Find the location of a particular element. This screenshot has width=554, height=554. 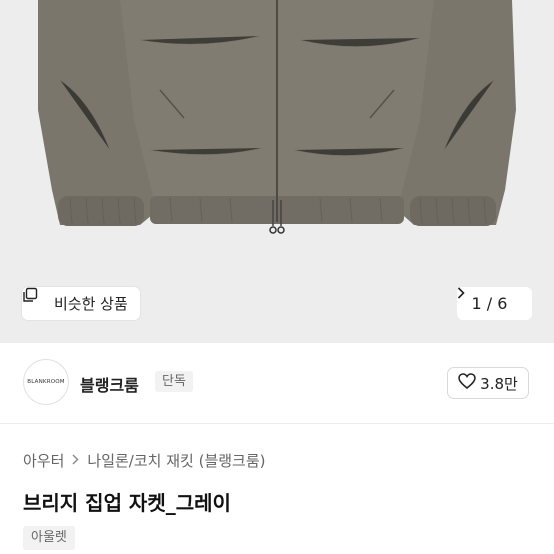

shop-logo: BLANKROOM is located at coordinates (46, 382).